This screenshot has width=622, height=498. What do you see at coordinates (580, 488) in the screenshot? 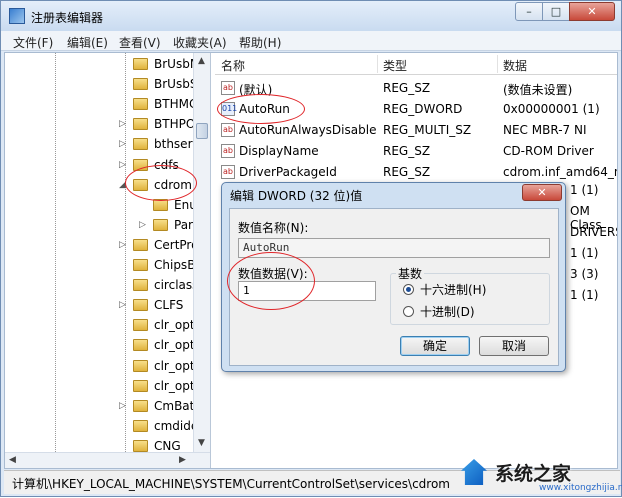
I see `watermark-url: www.xitongzhijia.net` at bounding box center [580, 488].